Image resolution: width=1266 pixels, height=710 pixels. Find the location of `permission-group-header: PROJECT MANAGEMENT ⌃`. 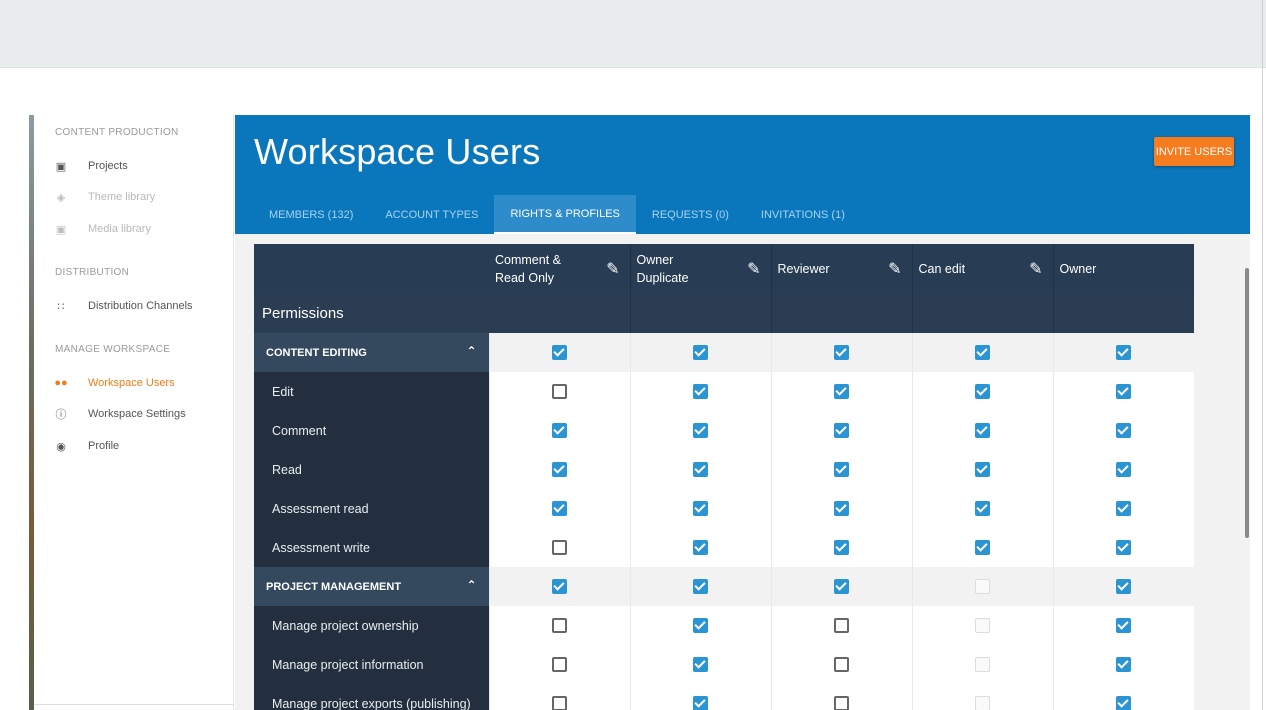

permission-group-header: PROJECT MANAGEMENT ⌃ is located at coordinates (371, 586).